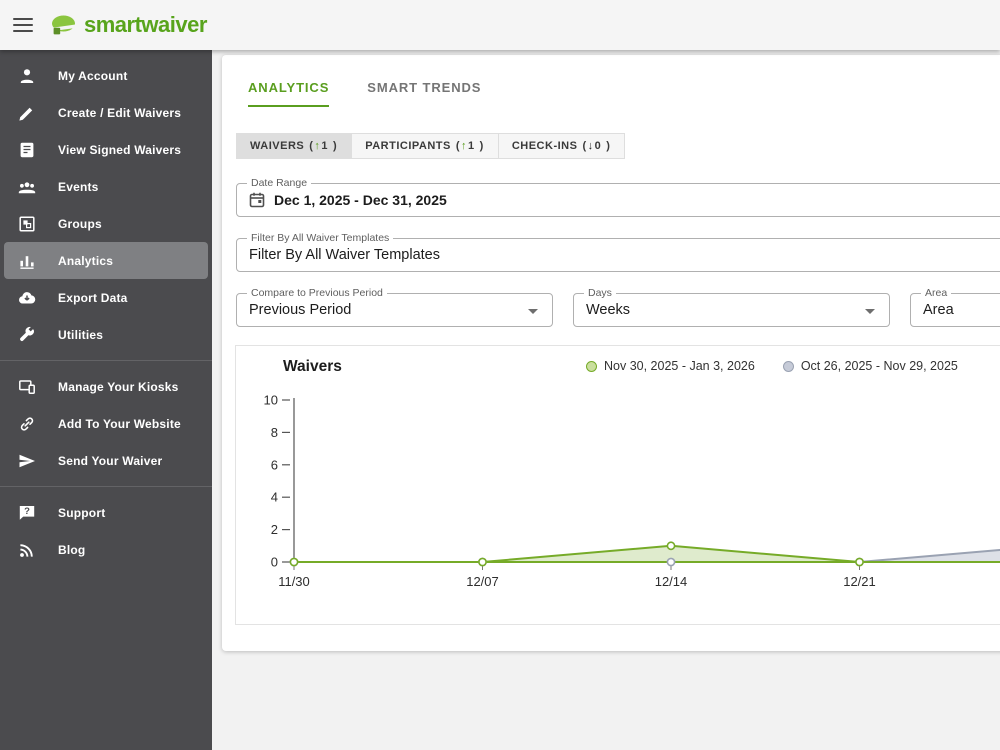 Image resolution: width=1000 pixels, height=750 pixels. I want to click on hamburger-menu-icon, so click(23, 25).